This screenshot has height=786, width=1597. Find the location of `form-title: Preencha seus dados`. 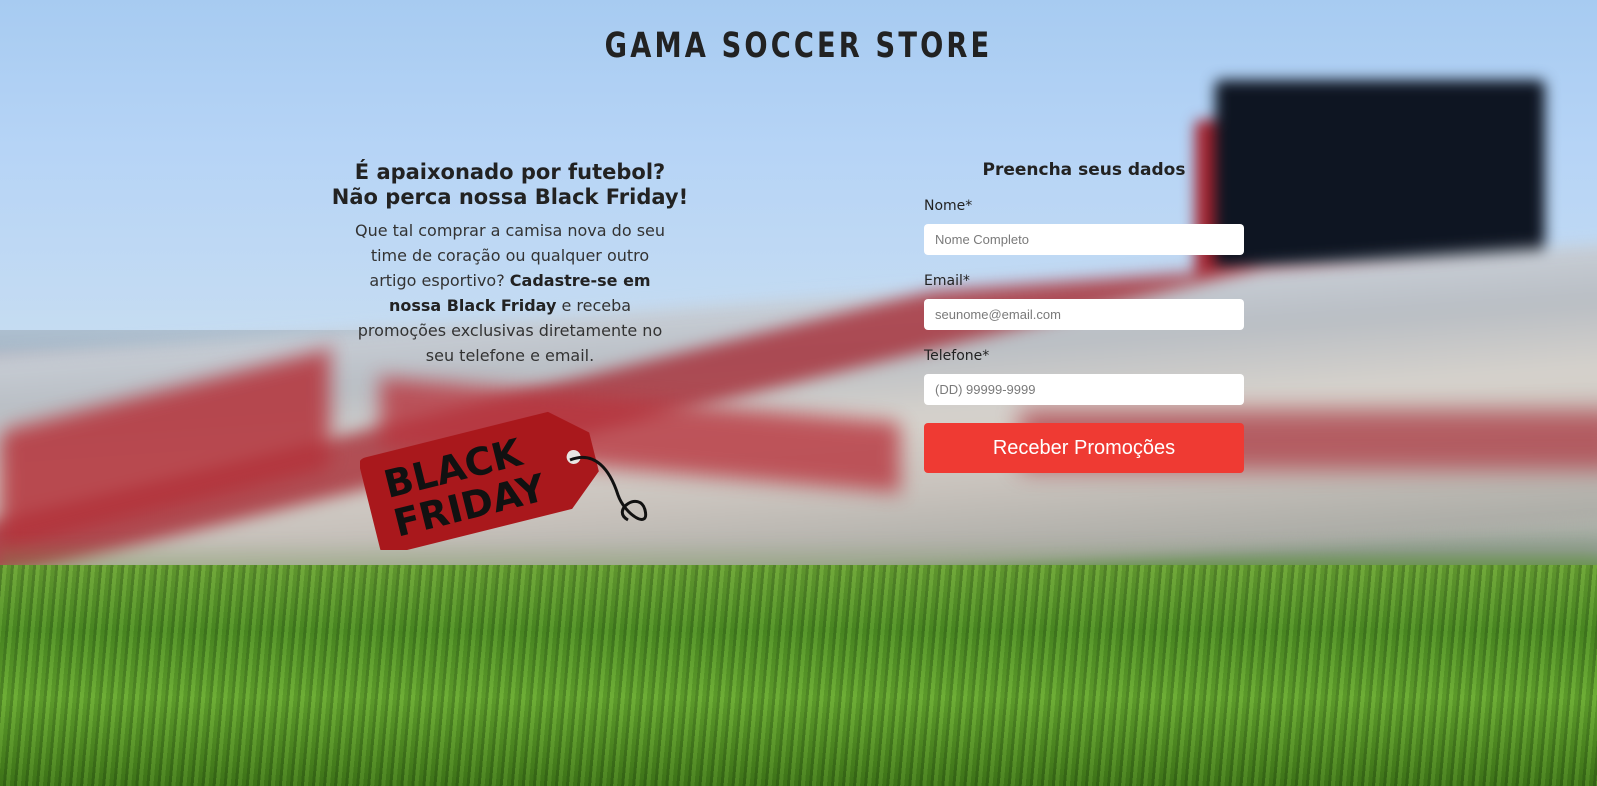

form-title: Preencha seus dados is located at coordinates (1084, 170).